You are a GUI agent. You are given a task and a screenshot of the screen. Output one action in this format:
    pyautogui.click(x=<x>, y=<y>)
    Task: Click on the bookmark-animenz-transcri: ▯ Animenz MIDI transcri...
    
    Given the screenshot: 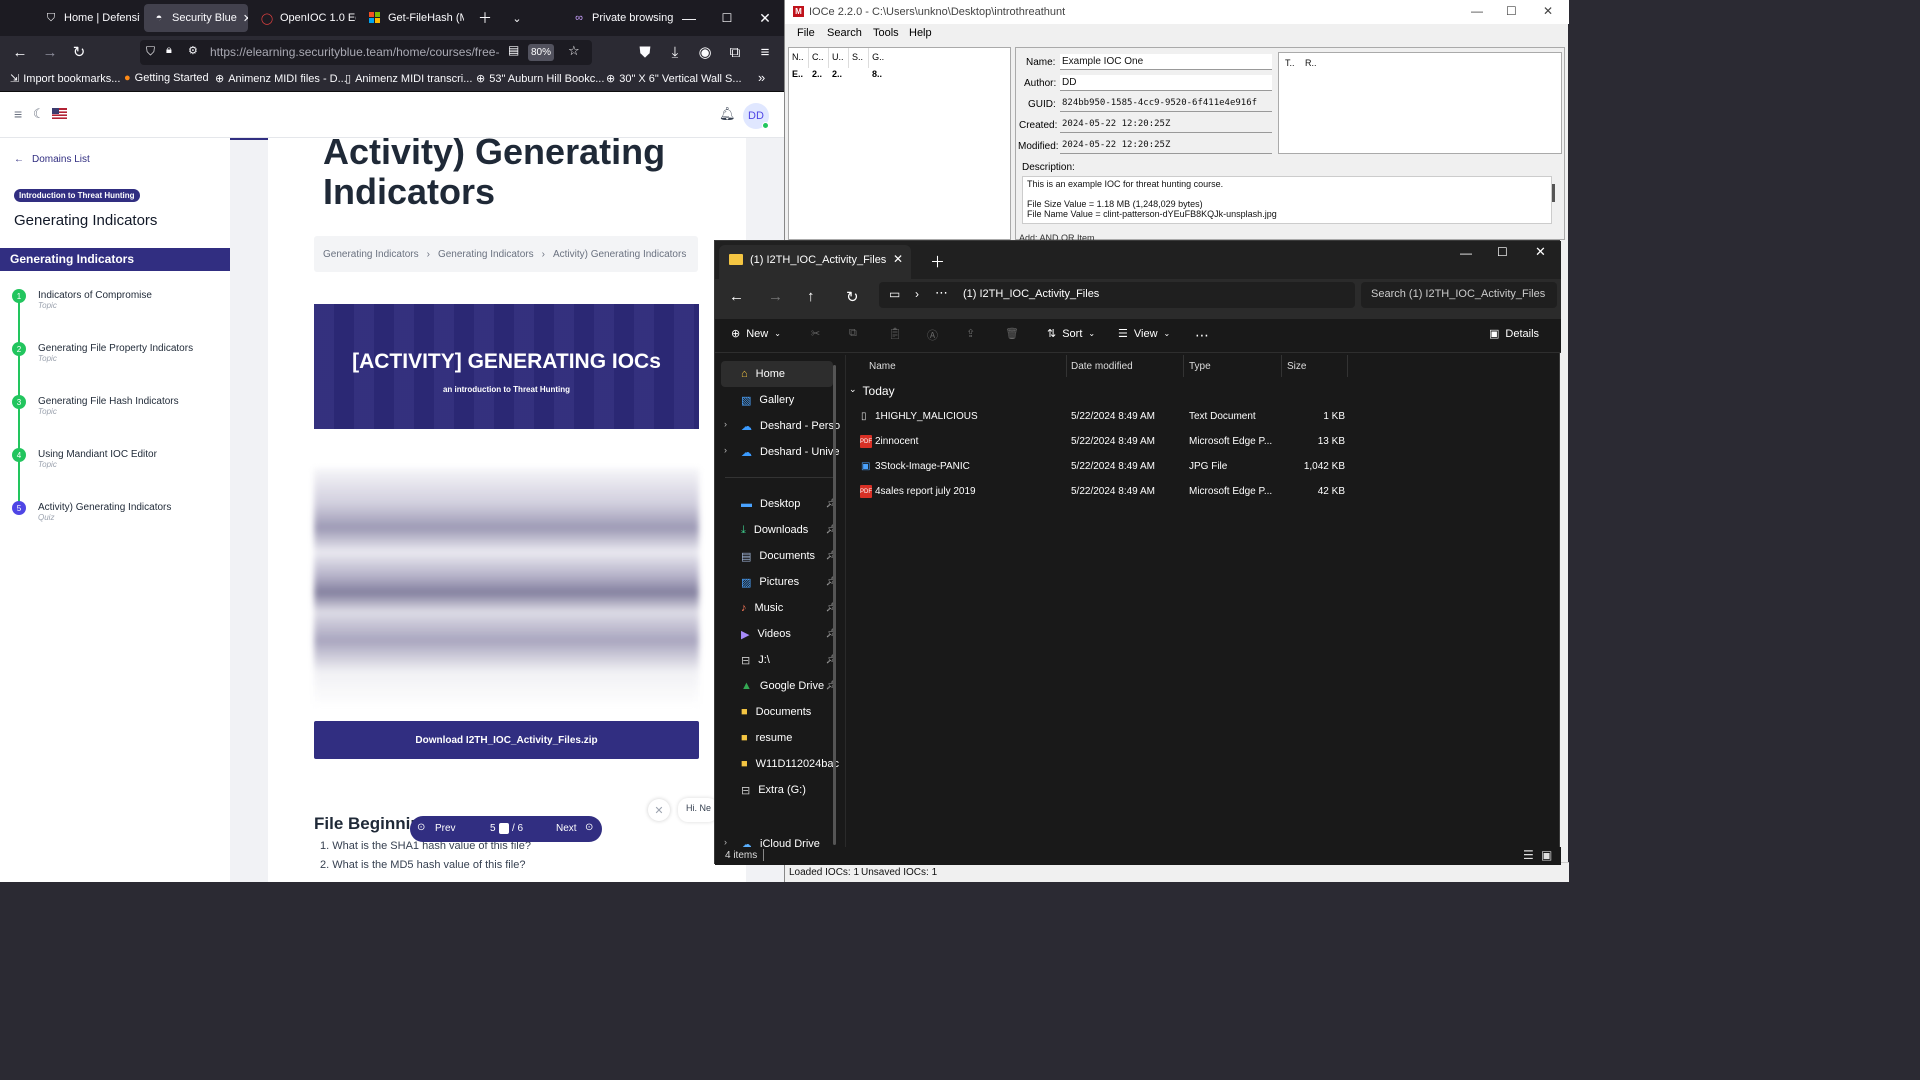 What is the action you would take?
    pyautogui.click(x=408, y=79)
    